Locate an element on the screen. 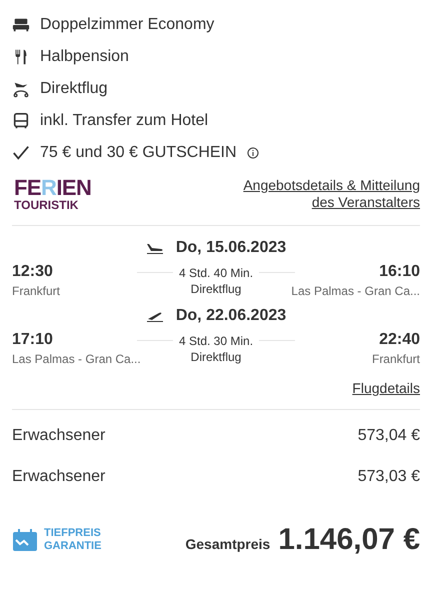 This screenshot has width=432, height=593. offer-details-link: Angebotsdetails & Mitteilung des Veranstalters is located at coordinates (325, 194).